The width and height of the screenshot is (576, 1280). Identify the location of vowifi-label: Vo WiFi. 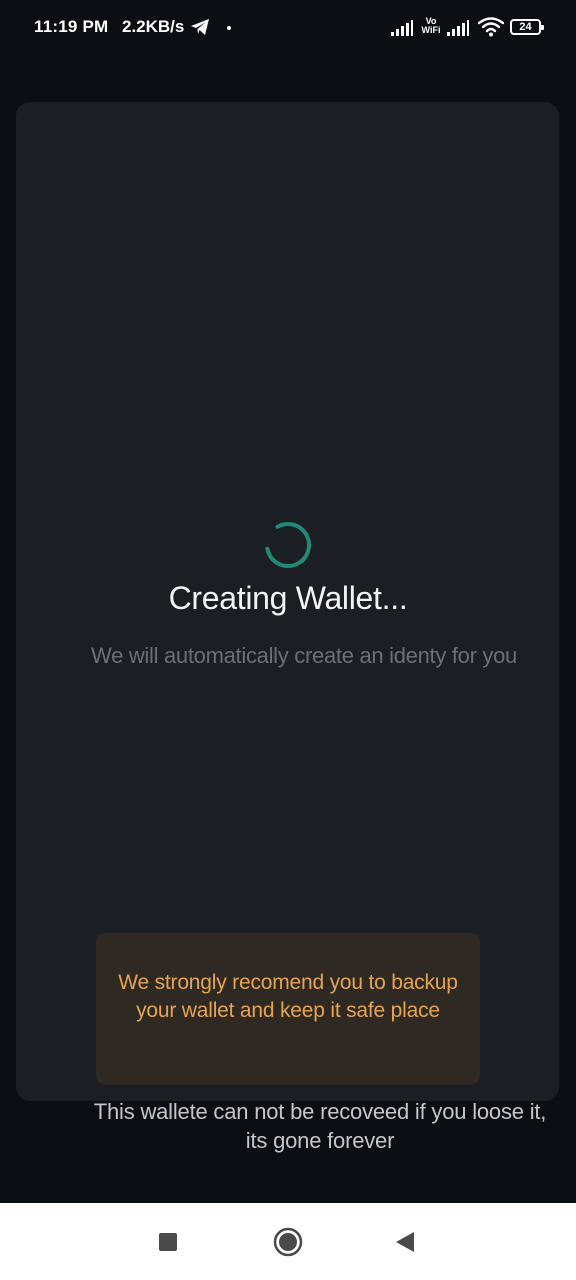
(431, 26).